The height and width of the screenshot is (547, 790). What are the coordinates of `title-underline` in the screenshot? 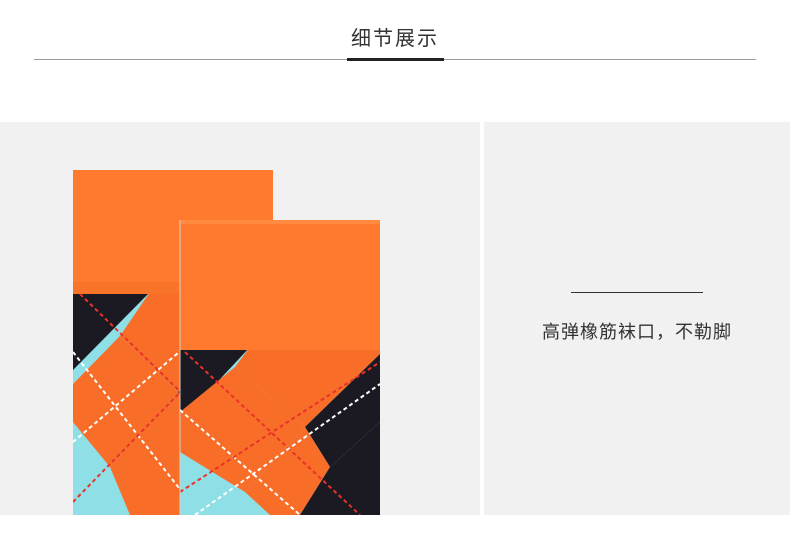 It's located at (395, 59).